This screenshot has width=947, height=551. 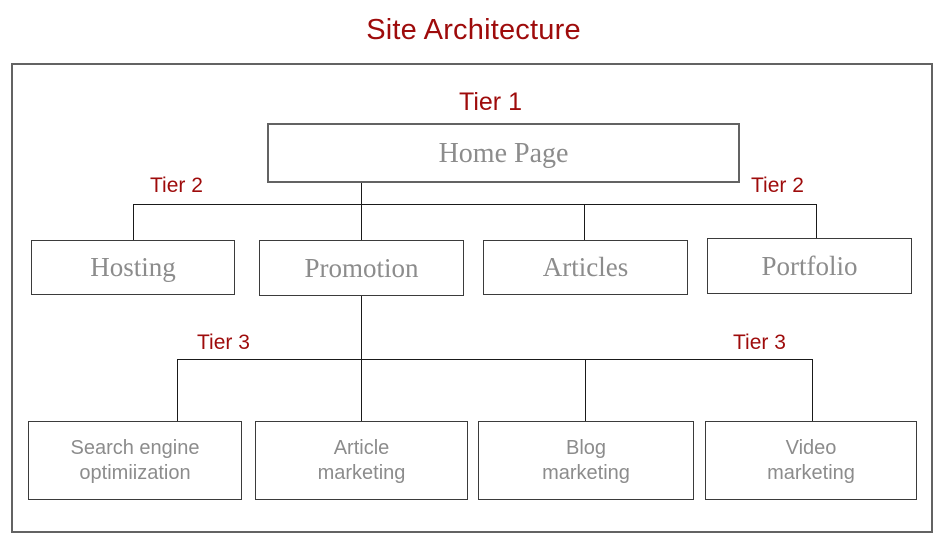 I want to click on connector-tier2-drop-portfolio, so click(x=816, y=221).